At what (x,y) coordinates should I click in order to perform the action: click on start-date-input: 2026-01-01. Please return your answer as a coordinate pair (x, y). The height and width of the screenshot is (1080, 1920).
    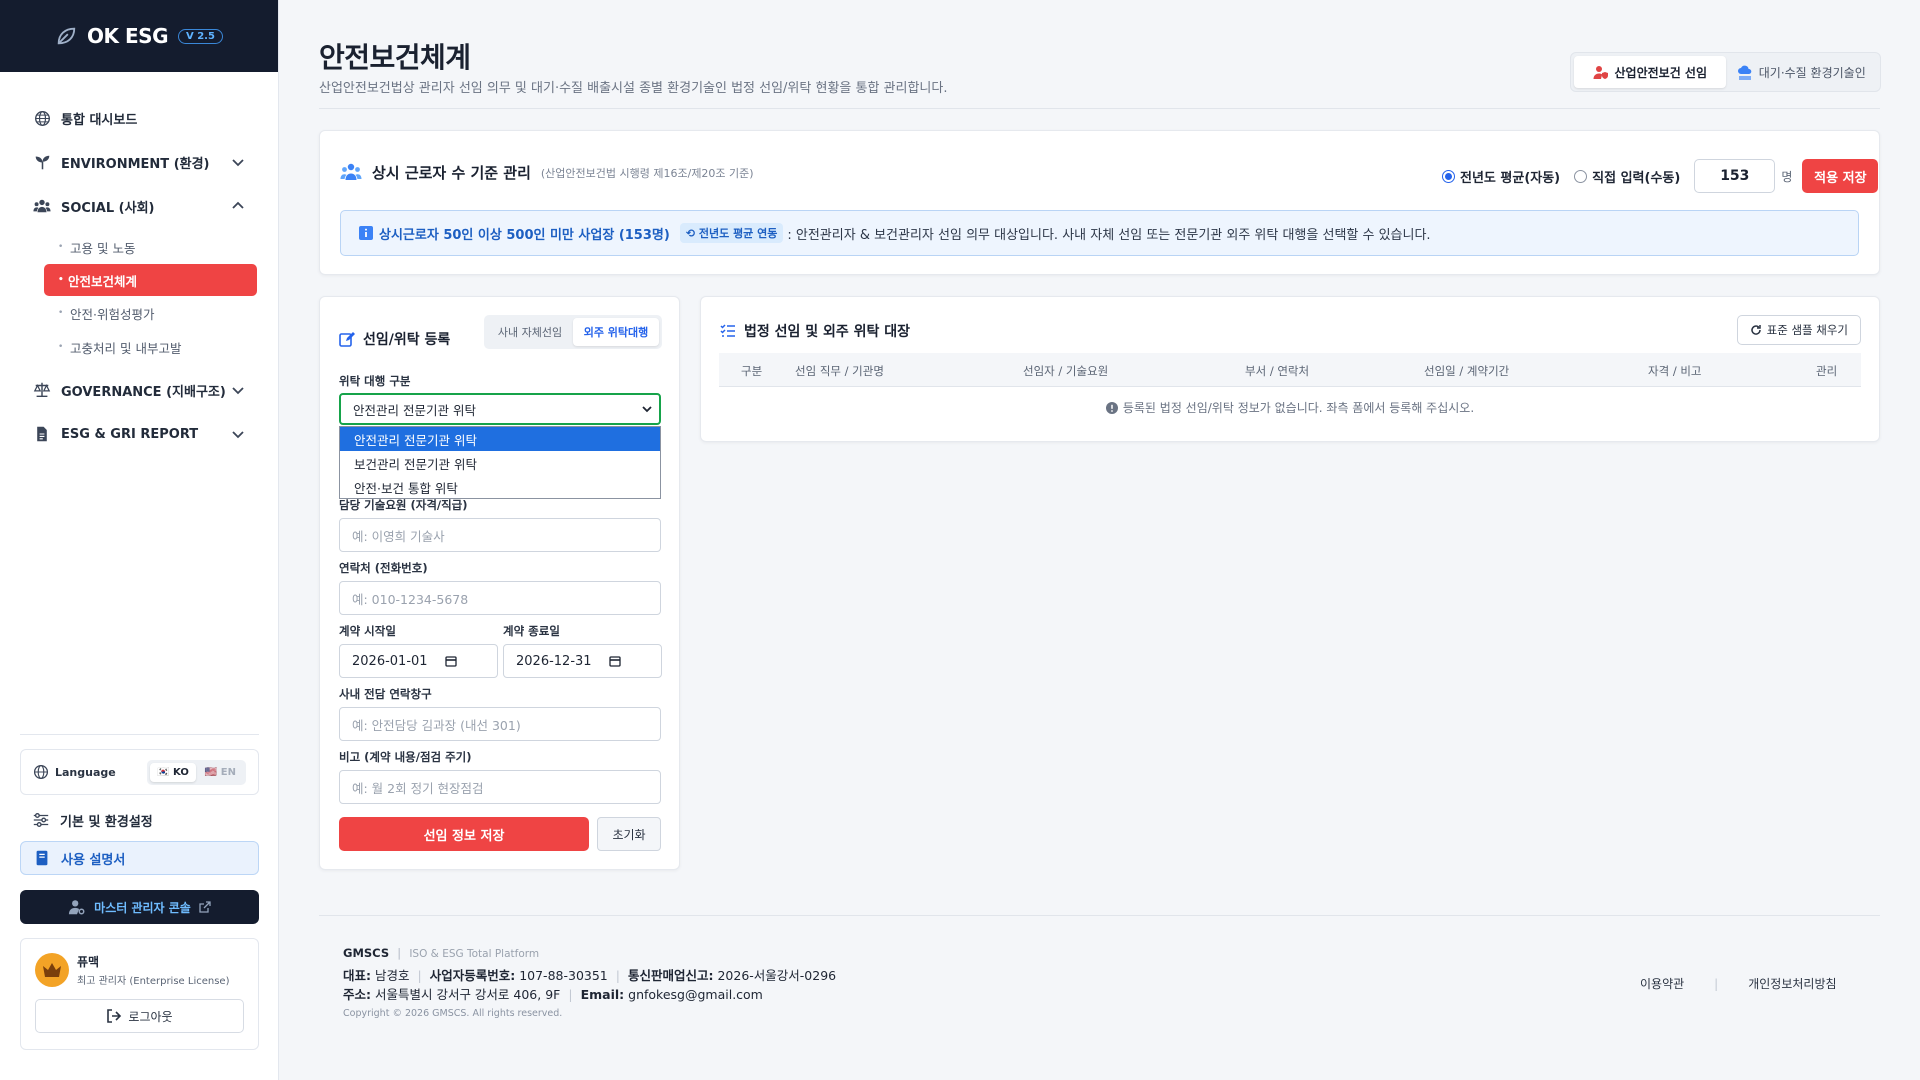
    Looking at the image, I should click on (418, 661).